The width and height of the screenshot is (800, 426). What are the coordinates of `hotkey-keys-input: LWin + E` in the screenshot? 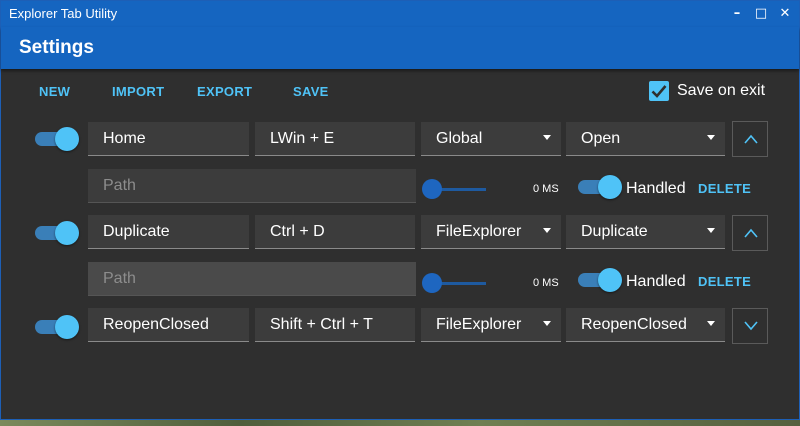 It's located at (335, 139).